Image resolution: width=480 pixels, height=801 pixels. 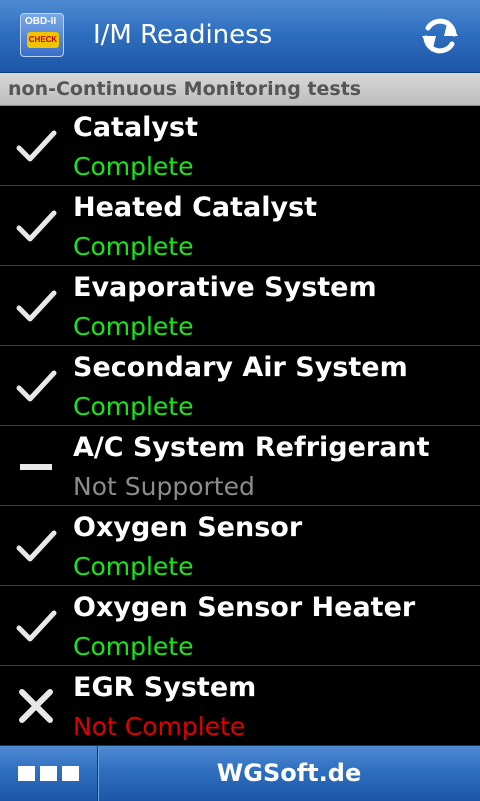 What do you see at coordinates (240, 306) in the screenshot?
I see `test-row: Evaporative System Complete` at bounding box center [240, 306].